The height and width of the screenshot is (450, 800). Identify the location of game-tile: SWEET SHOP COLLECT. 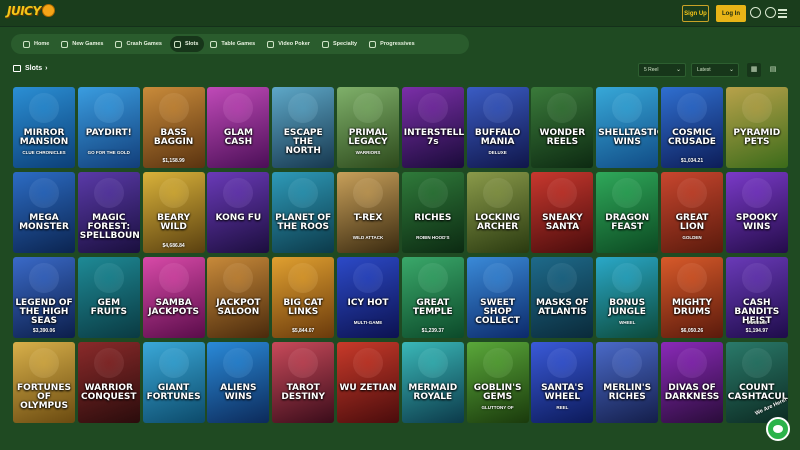
(497, 297).